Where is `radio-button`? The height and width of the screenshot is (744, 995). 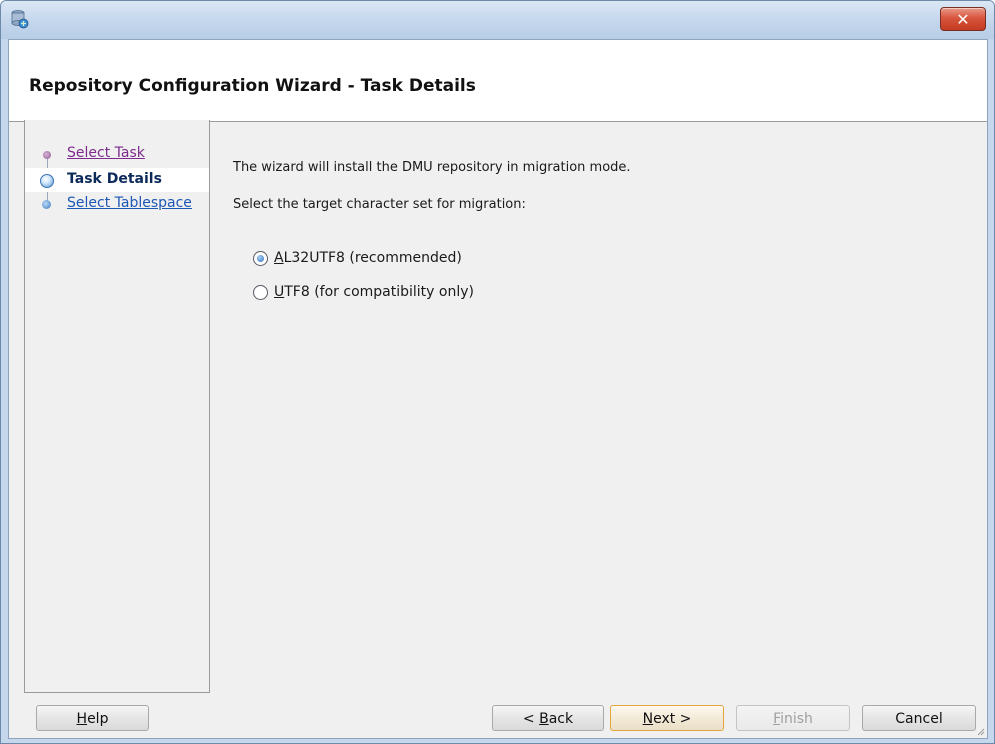
radio-button is located at coordinates (260, 292).